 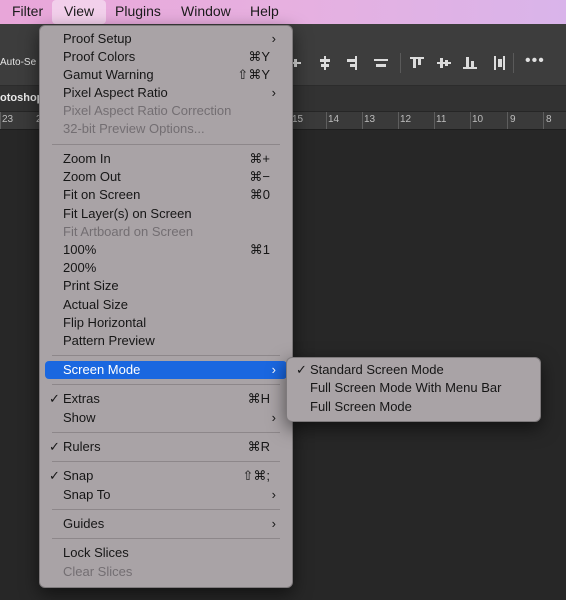 I want to click on menu-item-screen-mode: Screen Mode ›, so click(x=166, y=370).